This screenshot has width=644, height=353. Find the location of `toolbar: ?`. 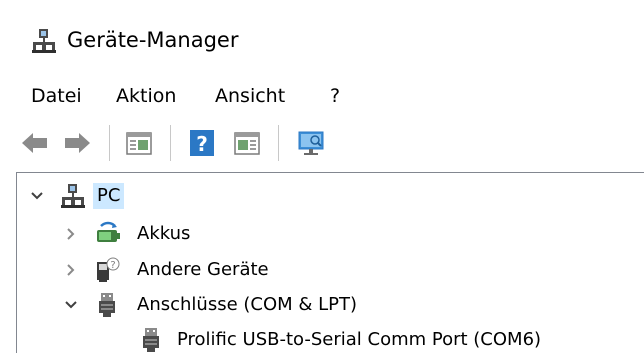

toolbar: ? is located at coordinates (322, 143).